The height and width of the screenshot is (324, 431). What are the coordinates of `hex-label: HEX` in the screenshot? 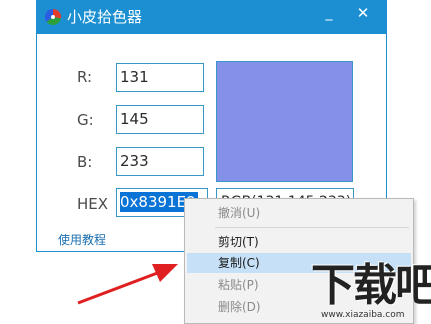 It's located at (93, 204).